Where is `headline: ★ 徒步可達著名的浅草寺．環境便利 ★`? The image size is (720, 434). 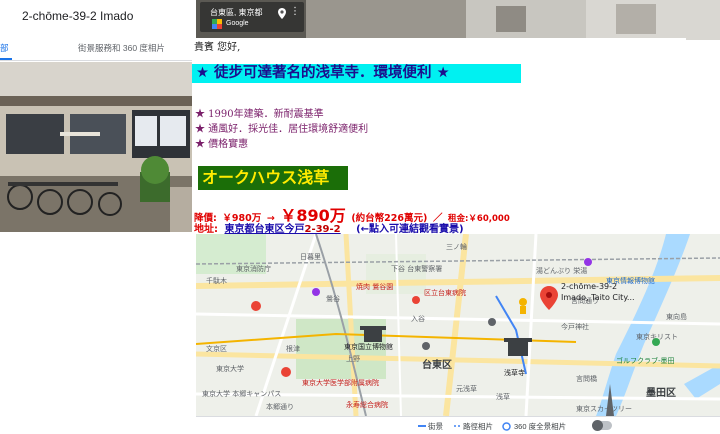 headline: ★ 徒步可達著名的浅草寺．環境便利 ★ is located at coordinates (323, 73).